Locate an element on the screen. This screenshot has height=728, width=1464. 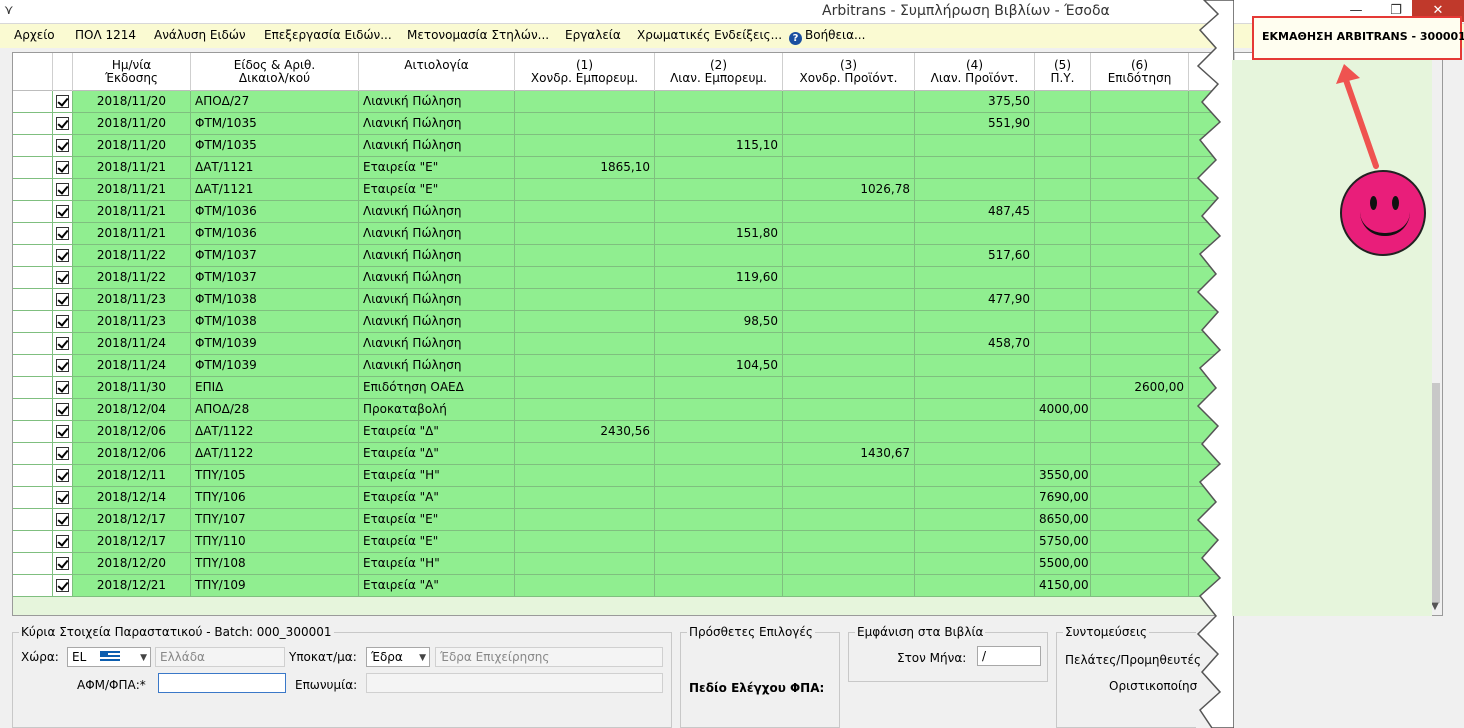
column-header-wholesale-products: (3) Χονδρ. Προϊόντ. is located at coordinates (849, 72).